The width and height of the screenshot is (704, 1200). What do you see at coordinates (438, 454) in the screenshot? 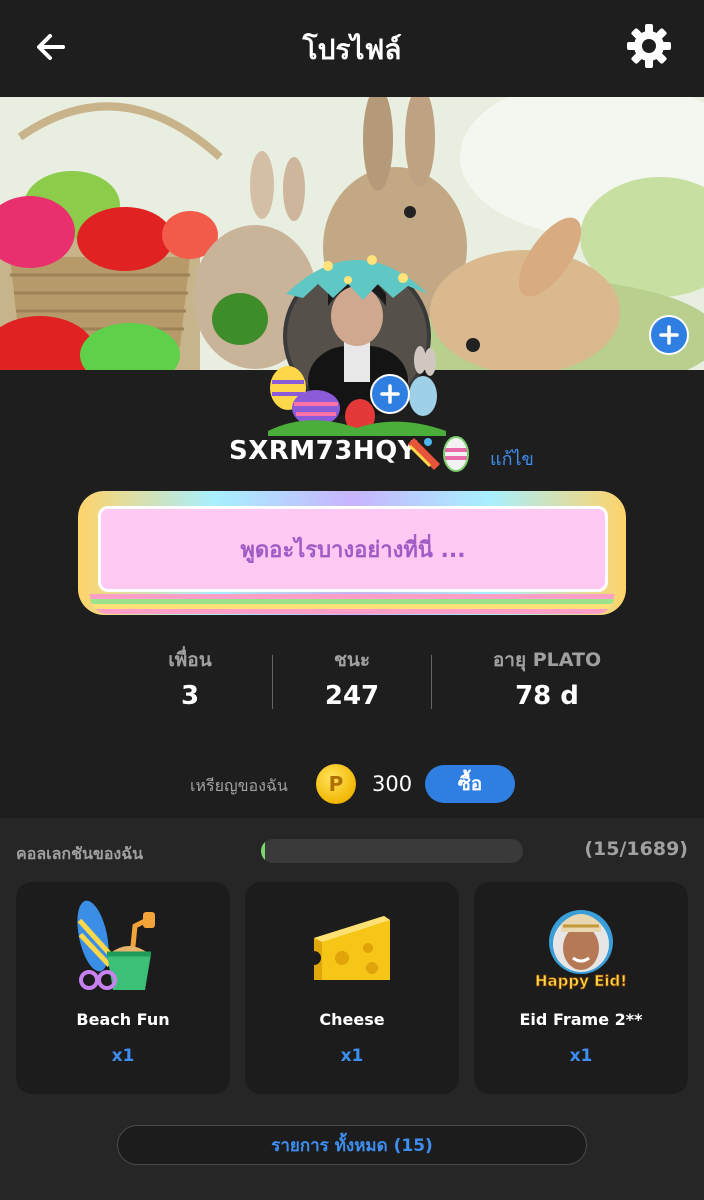
I see `easter-badge-icon` at bounding box center [438, 454].